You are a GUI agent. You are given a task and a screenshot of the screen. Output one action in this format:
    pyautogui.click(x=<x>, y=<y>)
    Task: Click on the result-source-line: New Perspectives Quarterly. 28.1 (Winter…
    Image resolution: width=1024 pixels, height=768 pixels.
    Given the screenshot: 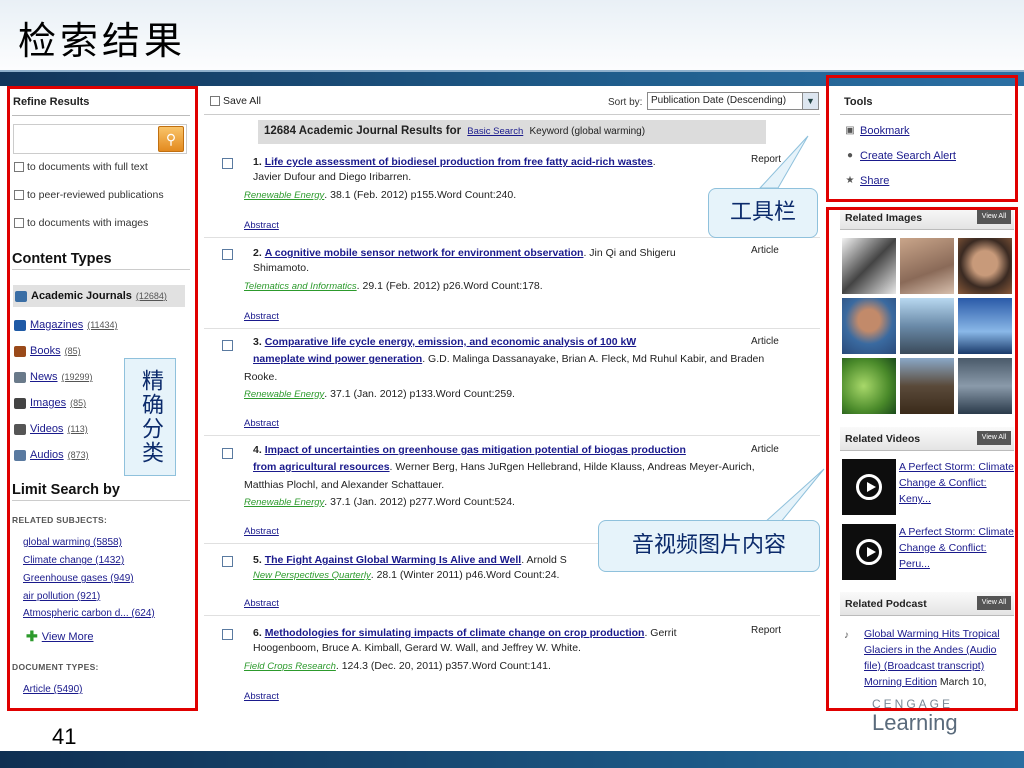 What is the action you would take?
    pyautogui.click(x=406, y=575)
    